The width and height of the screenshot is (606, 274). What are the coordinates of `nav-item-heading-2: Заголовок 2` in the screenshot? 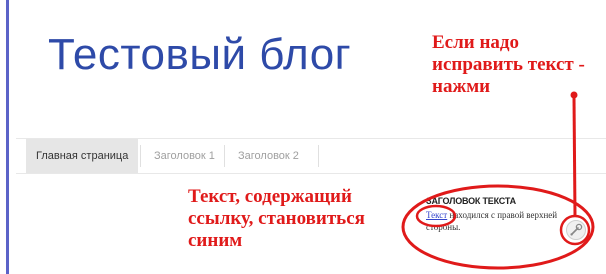 It's located at (268, 156).